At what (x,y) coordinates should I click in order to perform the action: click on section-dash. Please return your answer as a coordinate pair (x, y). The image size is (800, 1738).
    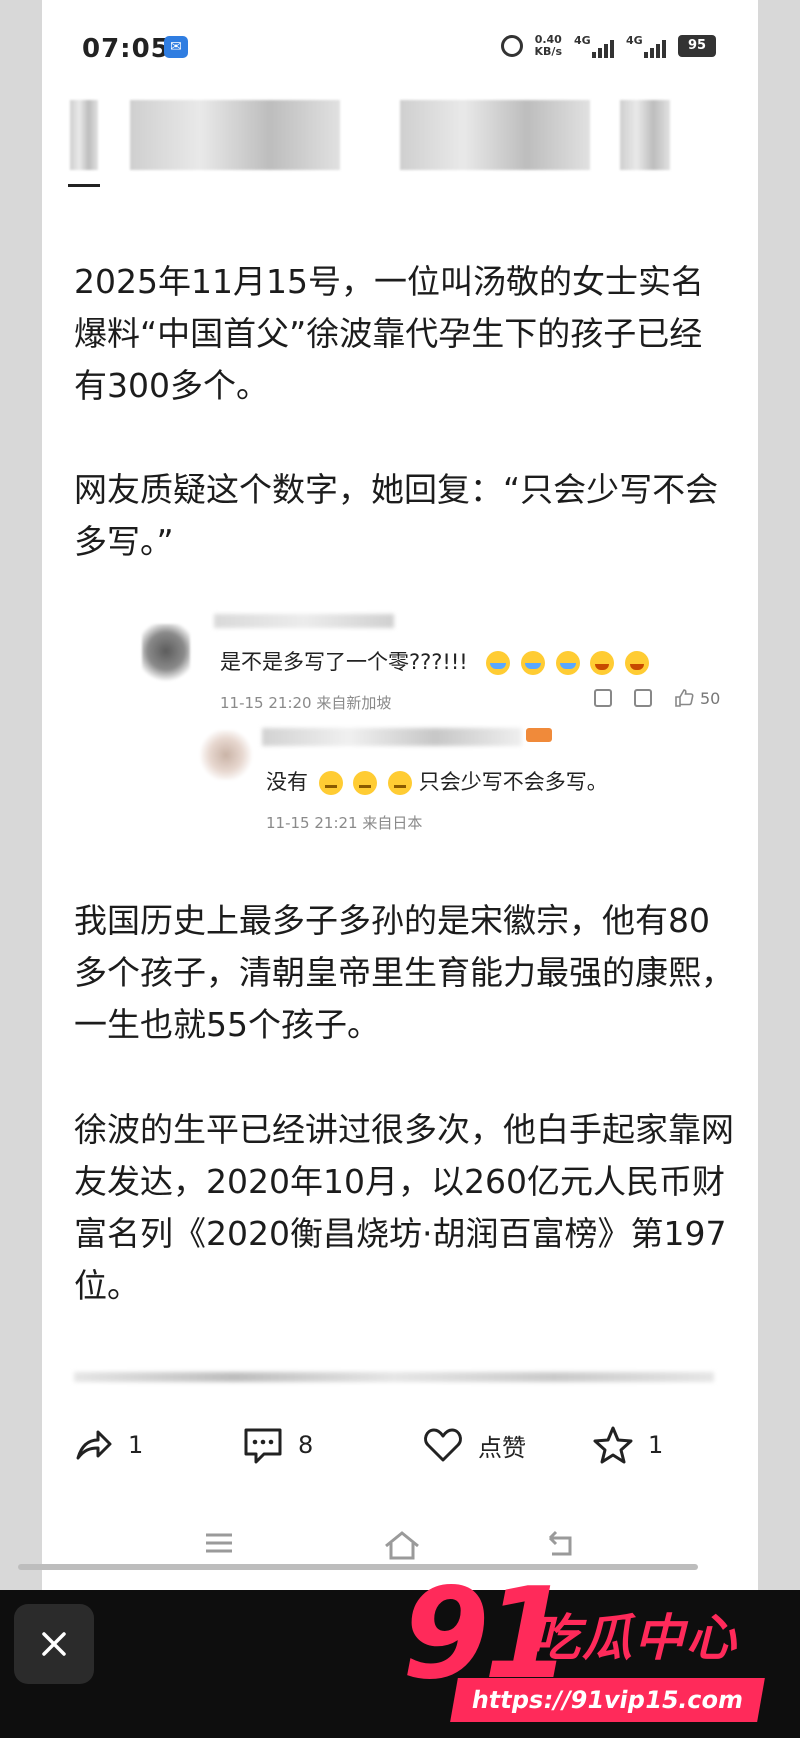
    Looking at the image, I should click on (84, 185).